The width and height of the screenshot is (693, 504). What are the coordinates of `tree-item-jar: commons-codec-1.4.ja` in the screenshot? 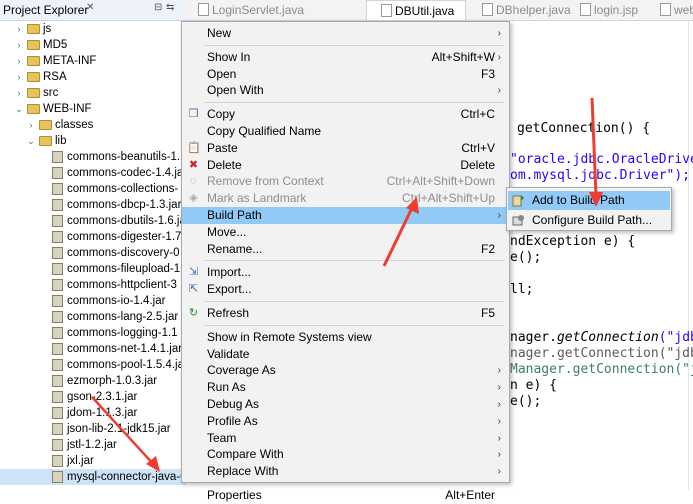 It's located at (93, 173).